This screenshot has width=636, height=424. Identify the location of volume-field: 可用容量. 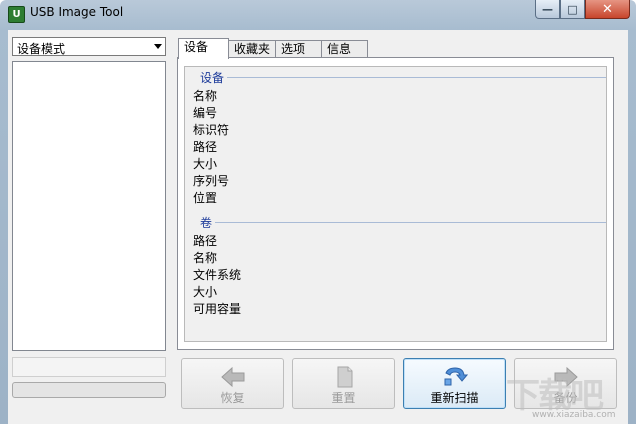
(217, 309).